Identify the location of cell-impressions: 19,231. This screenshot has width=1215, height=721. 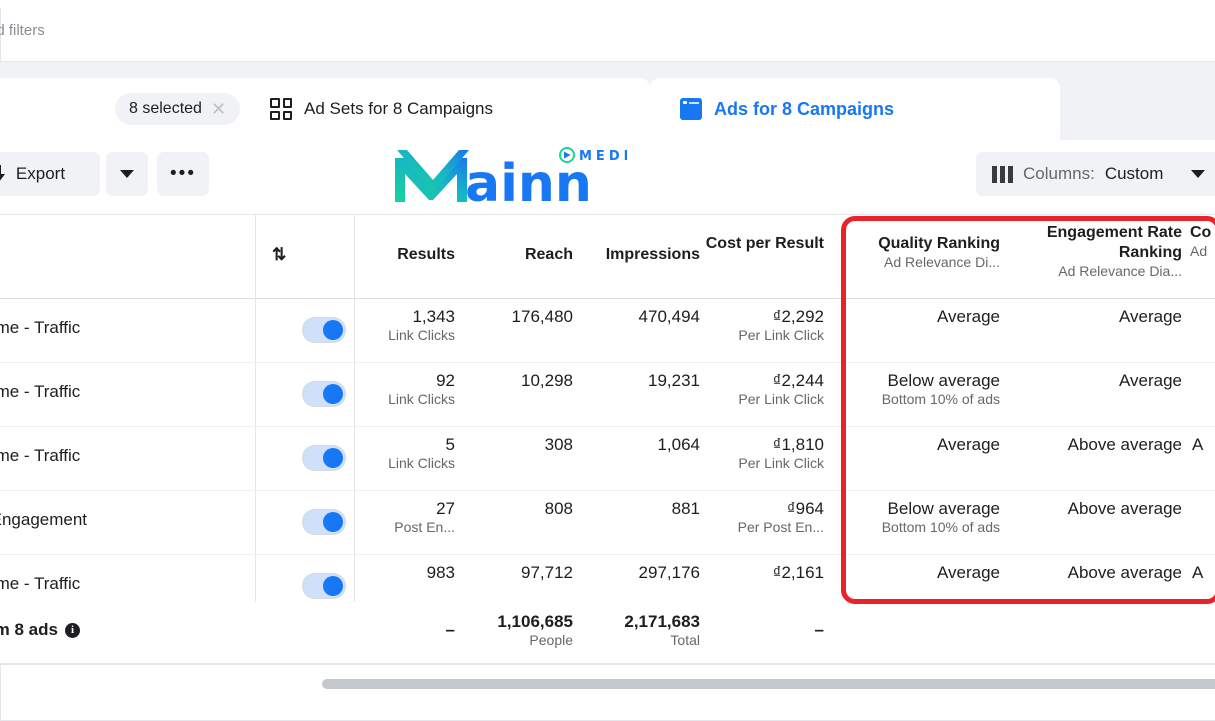
(630, 381).